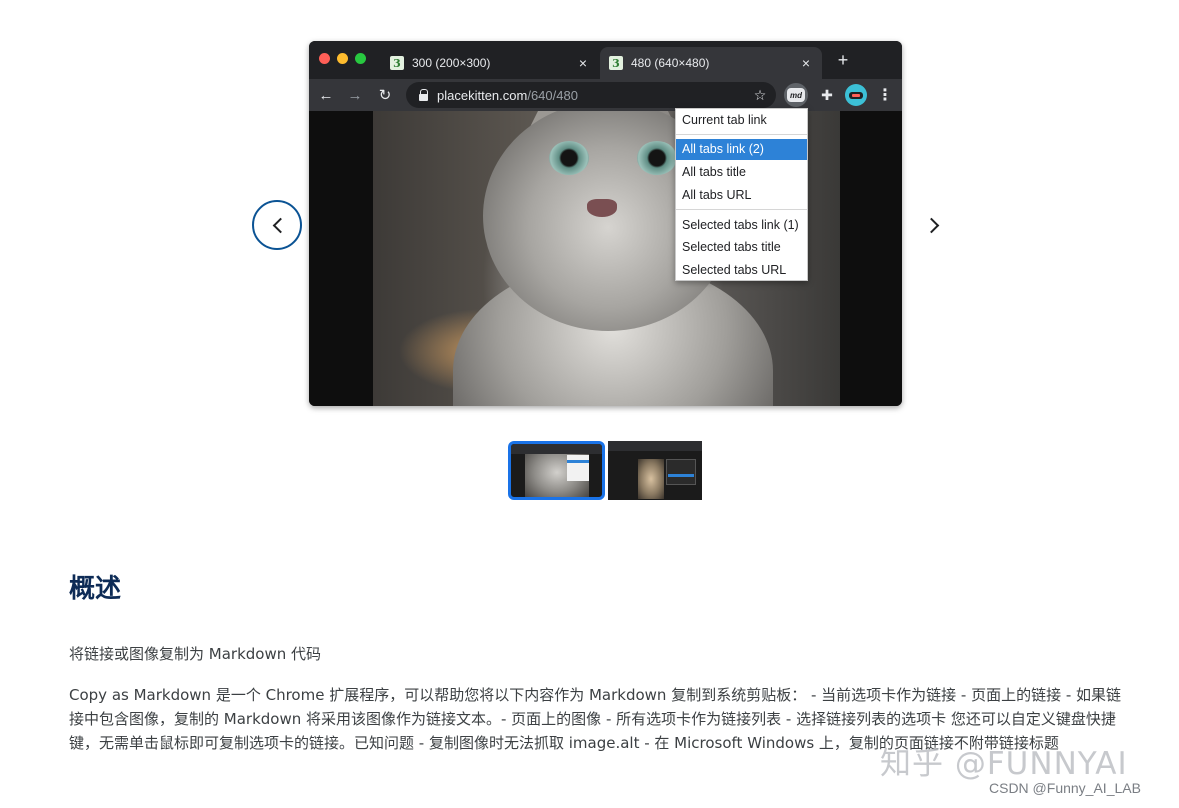 The image size is (1179, 808). What do you see at coordinates (1065, 788) in the screenshot?
I see `csdn-credit: CSDN @Funny_AI_LAB` at bounding box center [1065, 788].